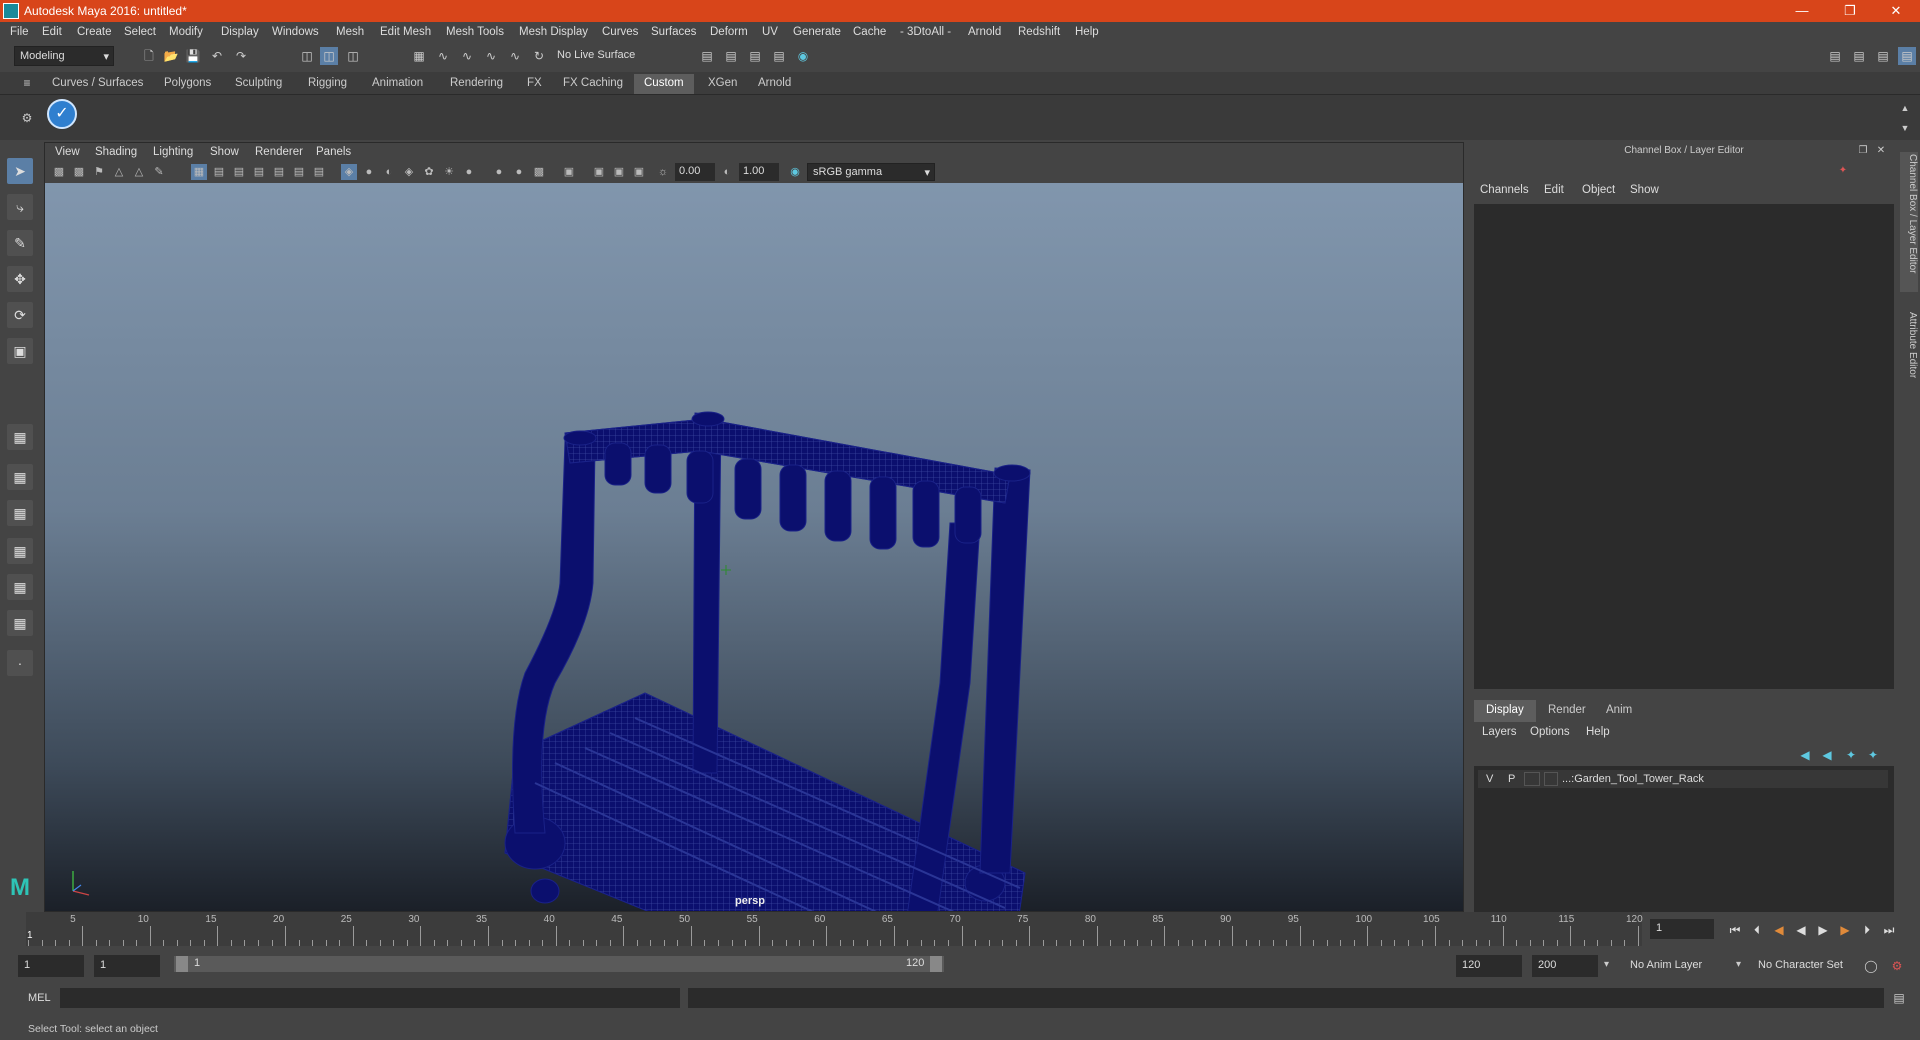 This screenshot has width=1920, height=1040. I want to click on new-scene-icon: 🗋, so click(149, 56).